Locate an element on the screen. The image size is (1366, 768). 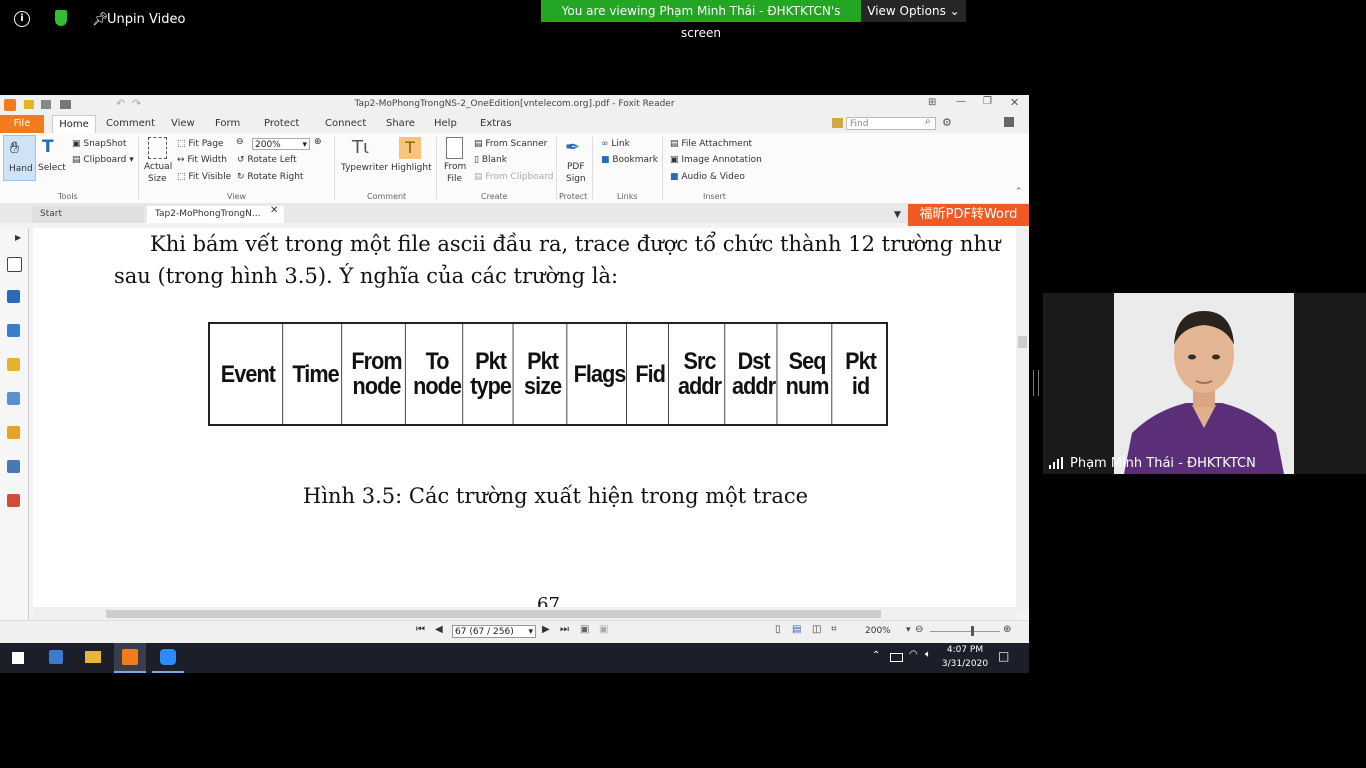
link-button: ∞ Link is located at coordinates (615, 144).